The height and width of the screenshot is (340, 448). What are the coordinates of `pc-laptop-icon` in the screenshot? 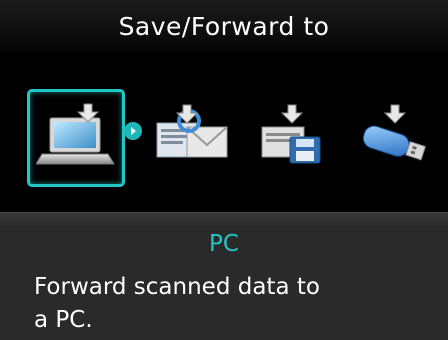 It's located at (75, 134).